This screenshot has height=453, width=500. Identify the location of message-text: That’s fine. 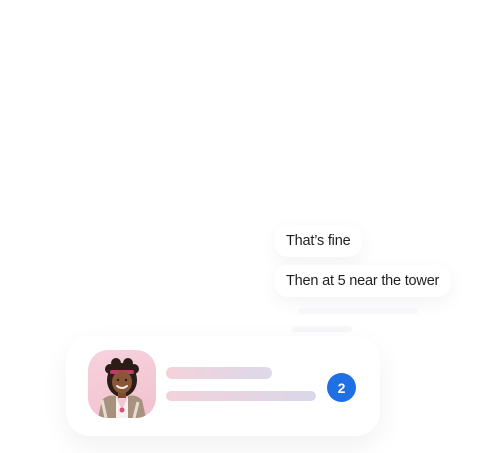
(318, 241).